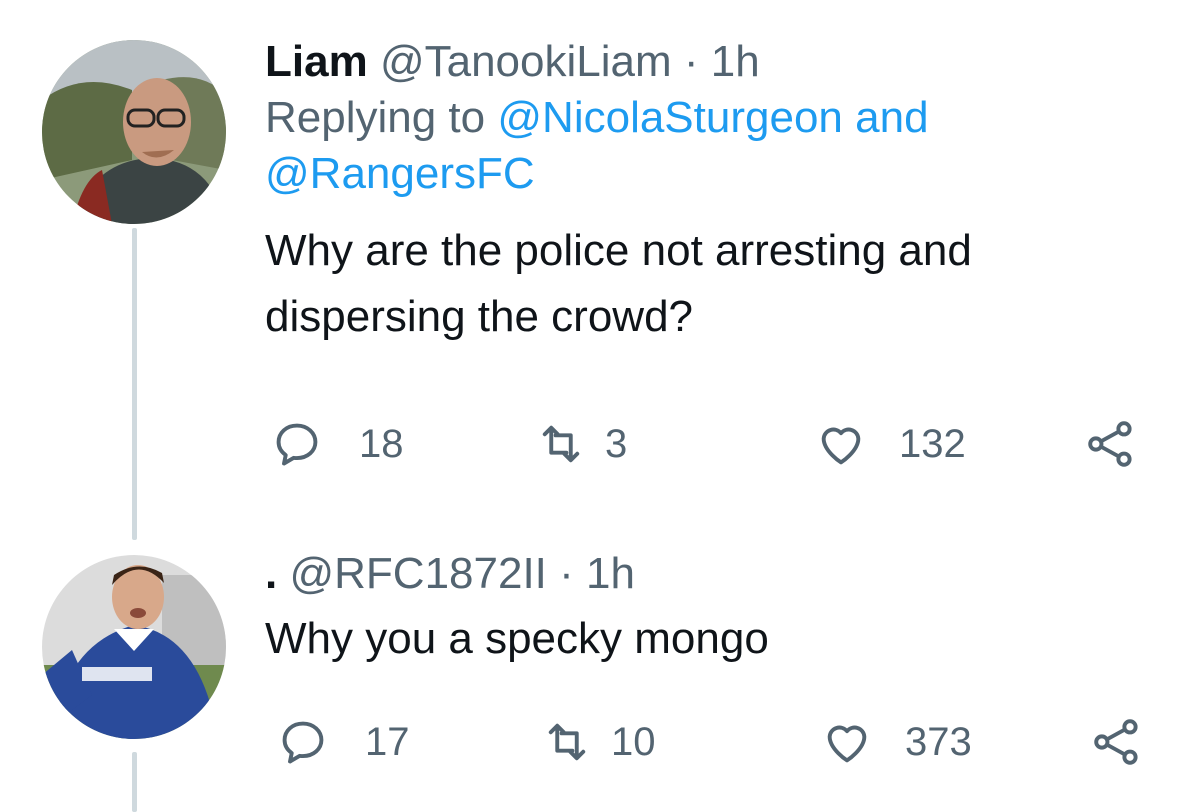 Image resolution: width=1200 pixels, height=812 pixels. What do you see at coordinates (715, 574) in the screenshot?
I see `tweet-header: . @RFC1872II · 1h` at bounding box center [715, 574].